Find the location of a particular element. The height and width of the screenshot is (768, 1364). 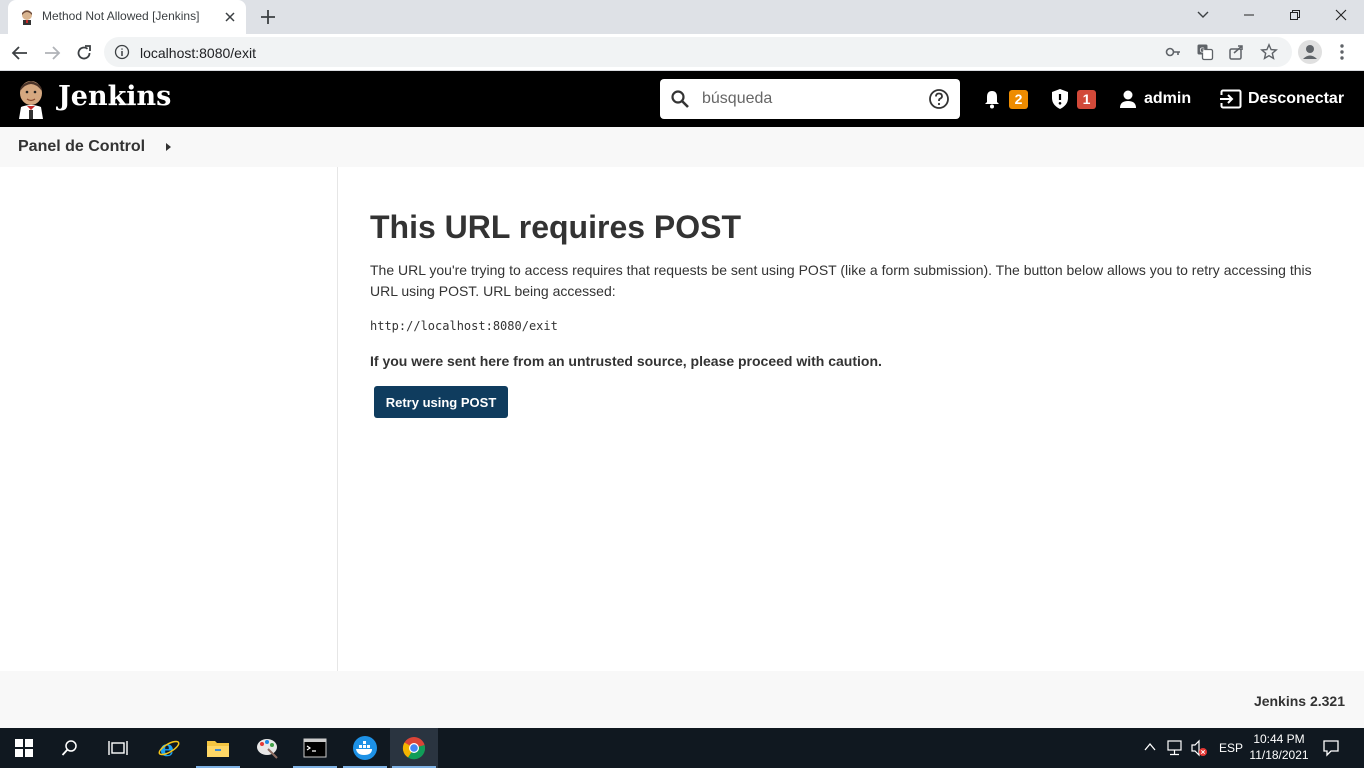

user-icon is located at coordinates (1128, 99).